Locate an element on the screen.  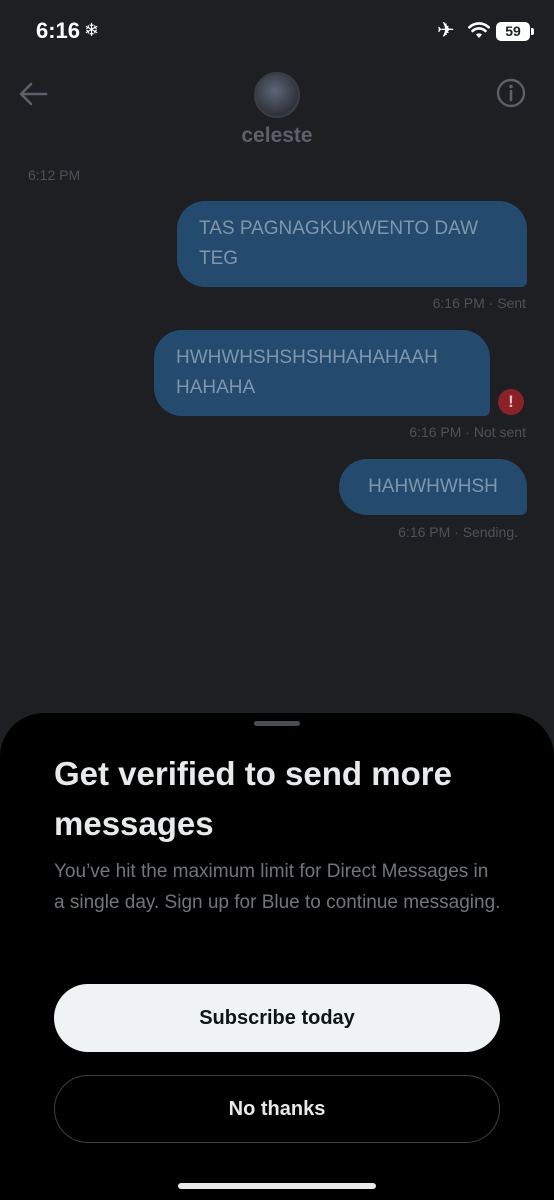
message-status: · Sending. is located at coordinates (486, 532).